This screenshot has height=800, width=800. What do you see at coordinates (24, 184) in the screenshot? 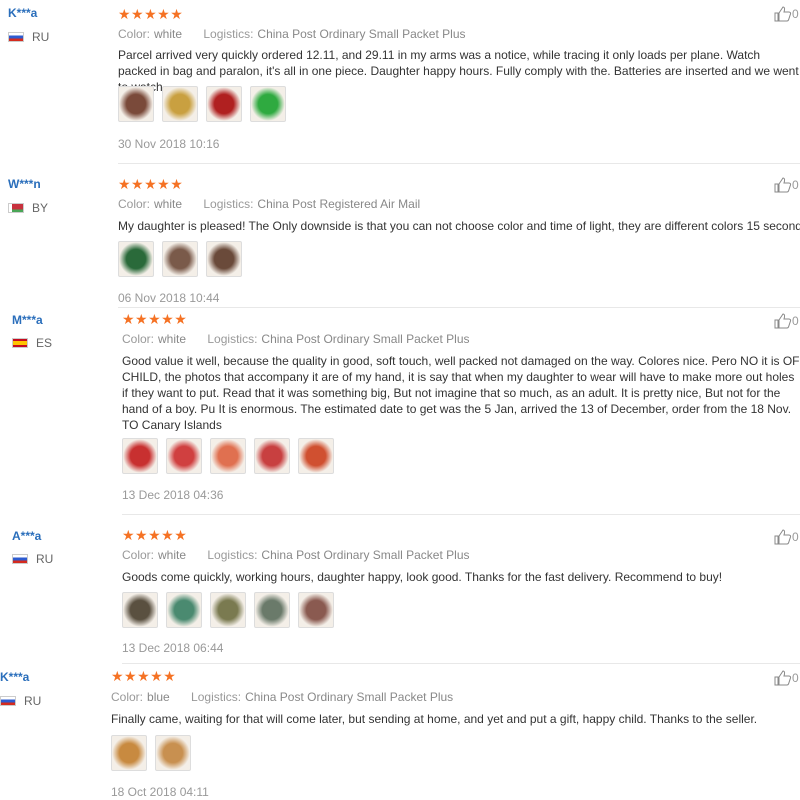
I see `buyer-name: W***n` at bounding box center [24, 184].